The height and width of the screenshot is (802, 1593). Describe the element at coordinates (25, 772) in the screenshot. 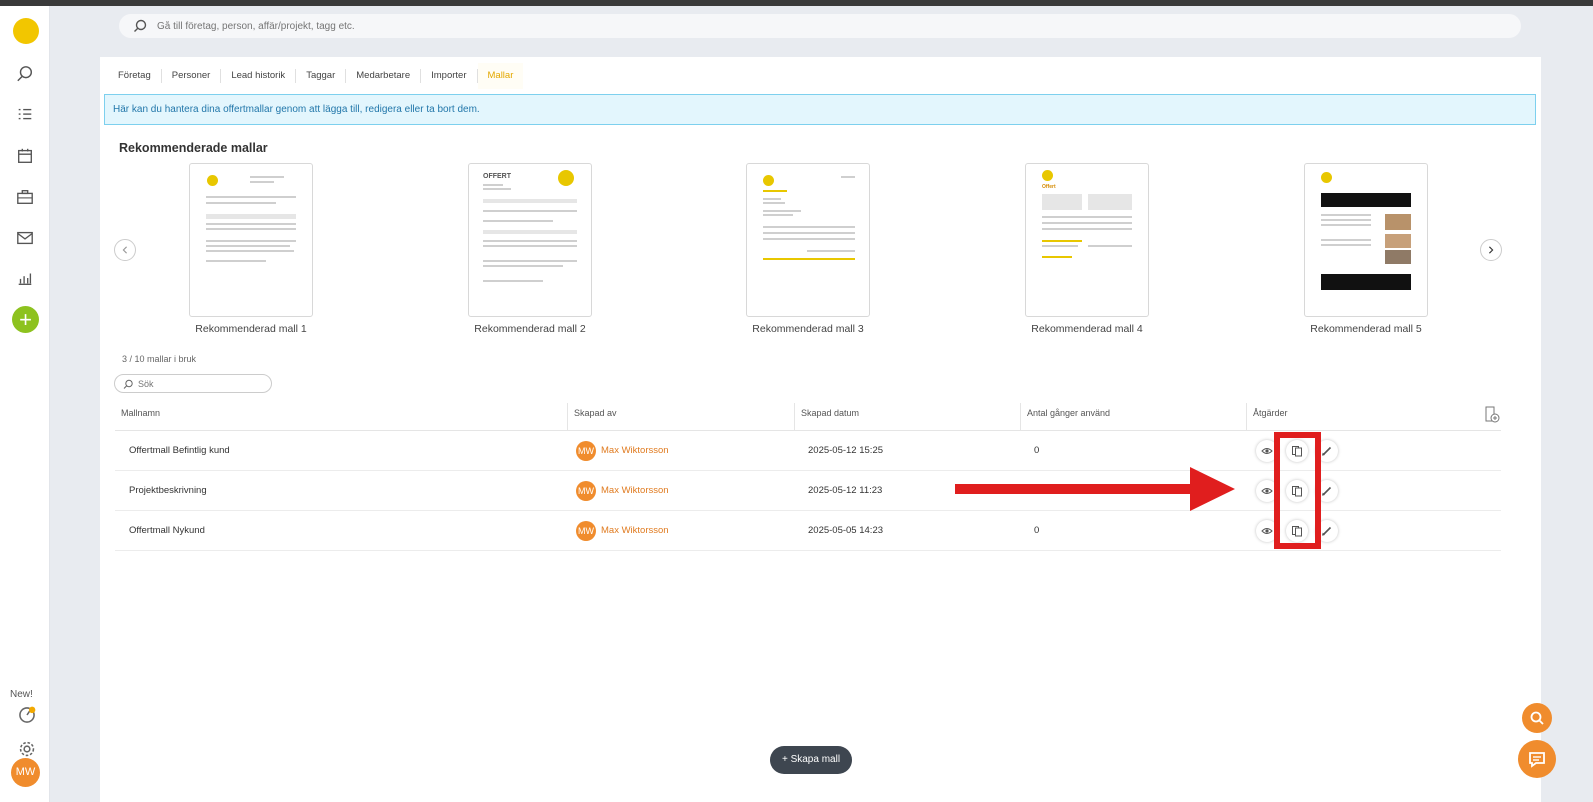

I see `user-avatar: MW` at that location.